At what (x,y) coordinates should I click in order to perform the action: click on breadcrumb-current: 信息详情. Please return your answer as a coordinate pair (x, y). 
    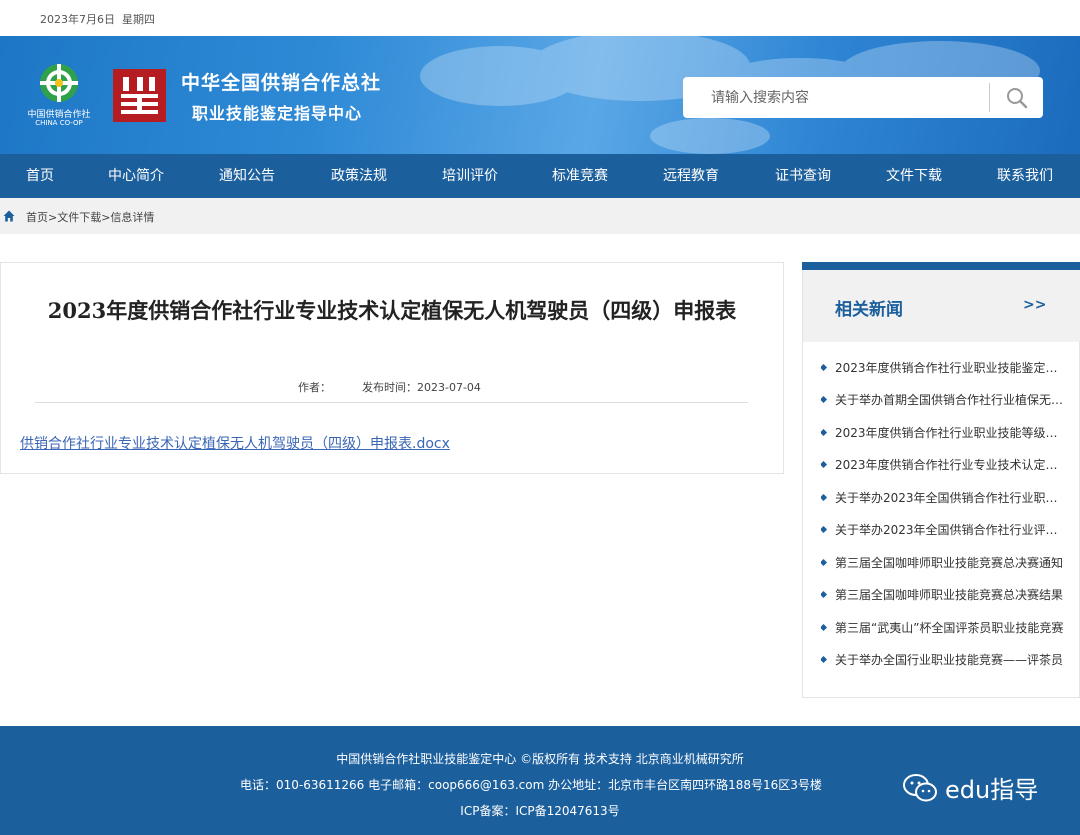
    Looking at the image, I should click on (132, 217).